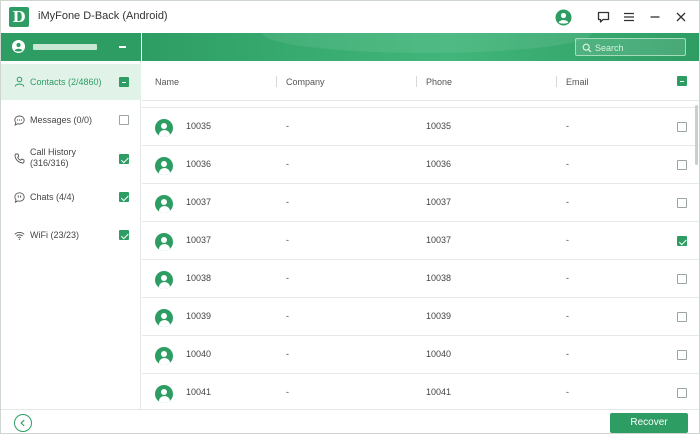 Image resolution: width=700 pixels, height=434 pixels. What do you see at coordinates (19, 235) in the screenshot?
I see `wifi-icon` at bounding box center [19, 235].